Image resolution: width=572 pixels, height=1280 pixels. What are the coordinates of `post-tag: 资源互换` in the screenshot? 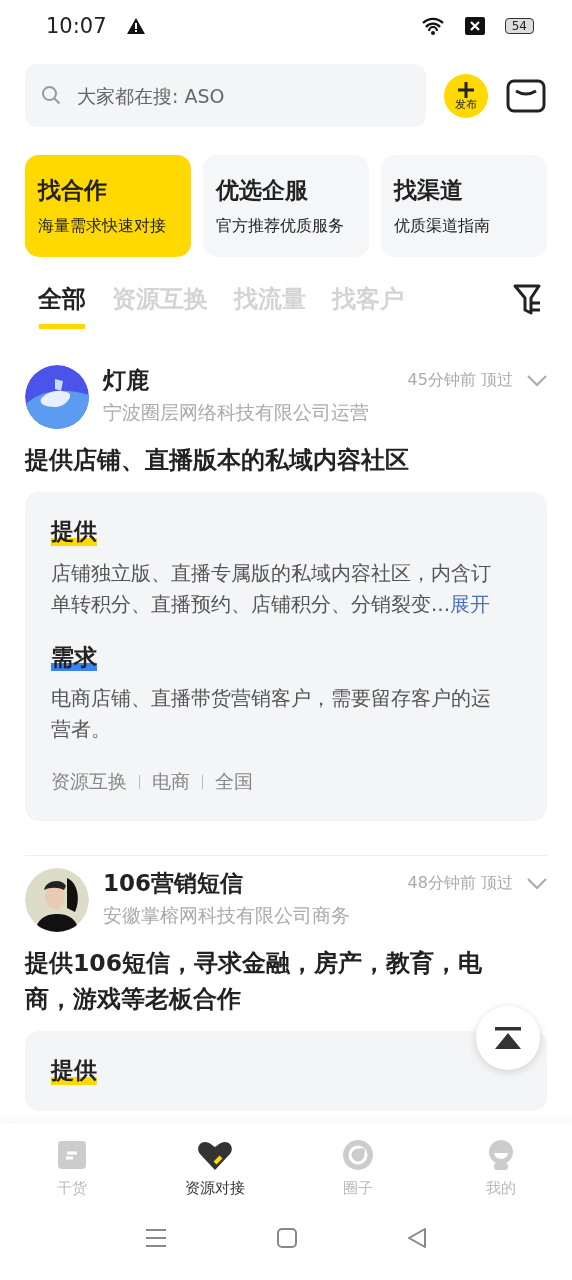 It's located at (89, 782).